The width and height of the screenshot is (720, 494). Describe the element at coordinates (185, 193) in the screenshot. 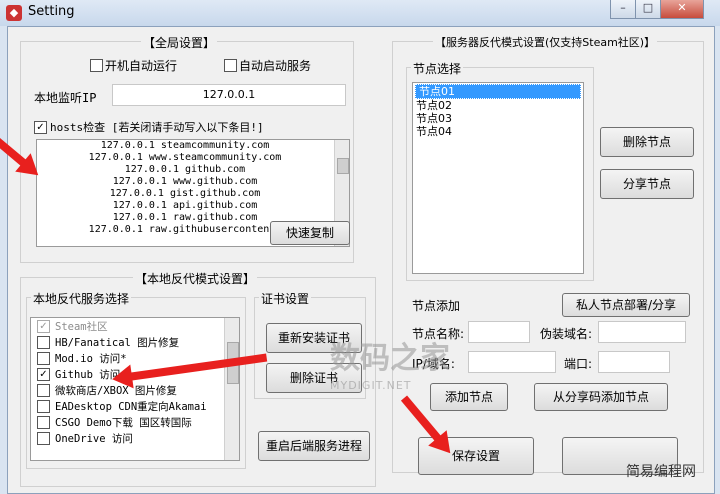

I see `hosts-line: 127.0.0.1 gist.github.com` at that location.